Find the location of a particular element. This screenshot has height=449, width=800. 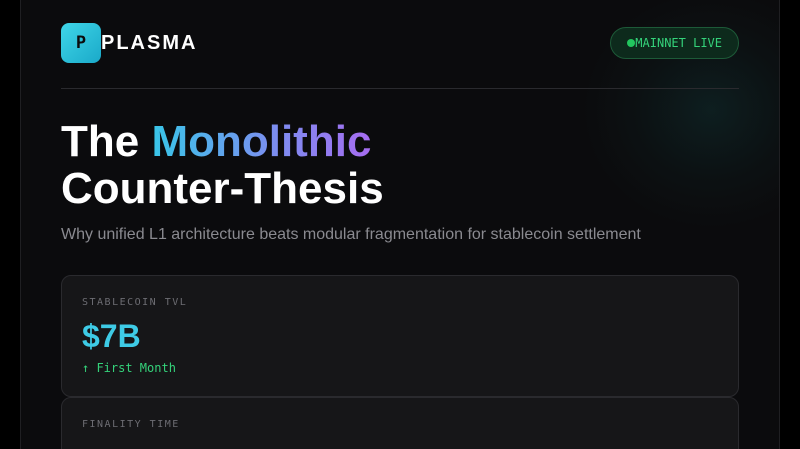

metric-change: ↑ First Month is located at coordinates (129, 368).